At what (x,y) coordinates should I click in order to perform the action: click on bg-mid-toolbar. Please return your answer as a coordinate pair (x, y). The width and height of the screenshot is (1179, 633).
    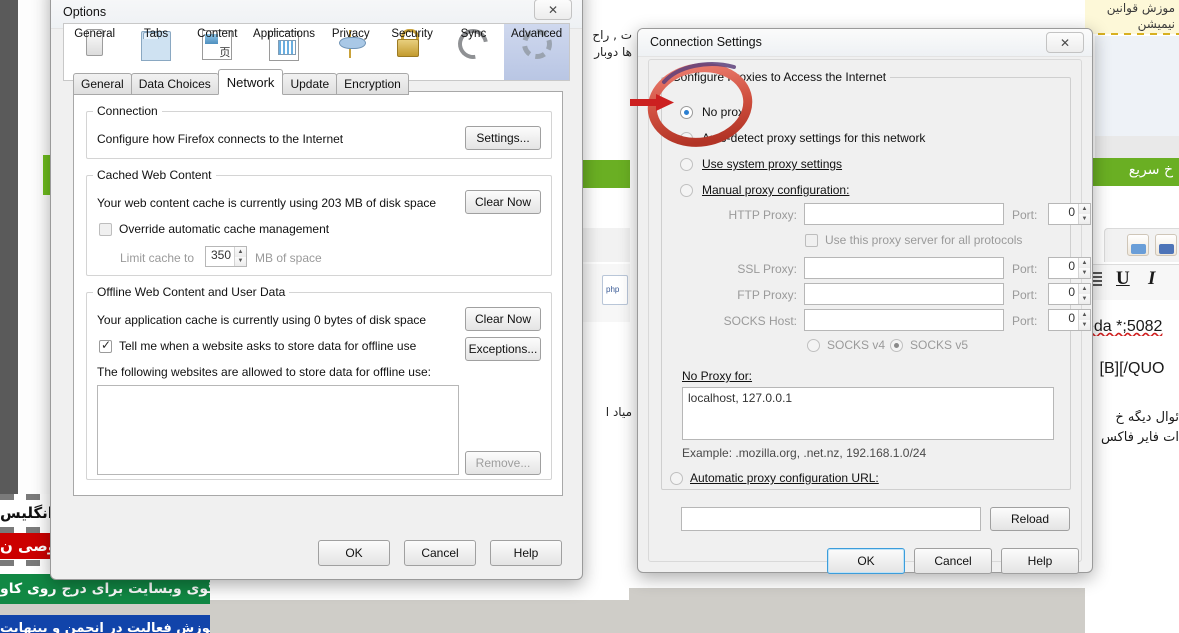
    Looking at the image, I should click on (602, 245).